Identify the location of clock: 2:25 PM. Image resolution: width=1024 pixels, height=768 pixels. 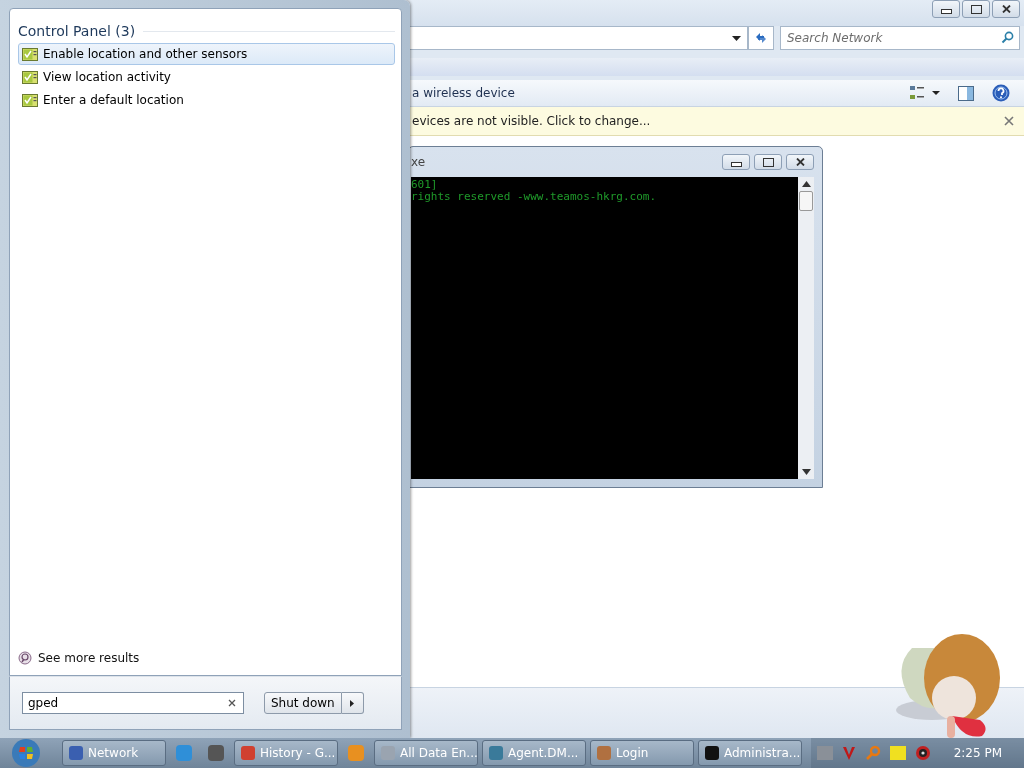
(977, 753).